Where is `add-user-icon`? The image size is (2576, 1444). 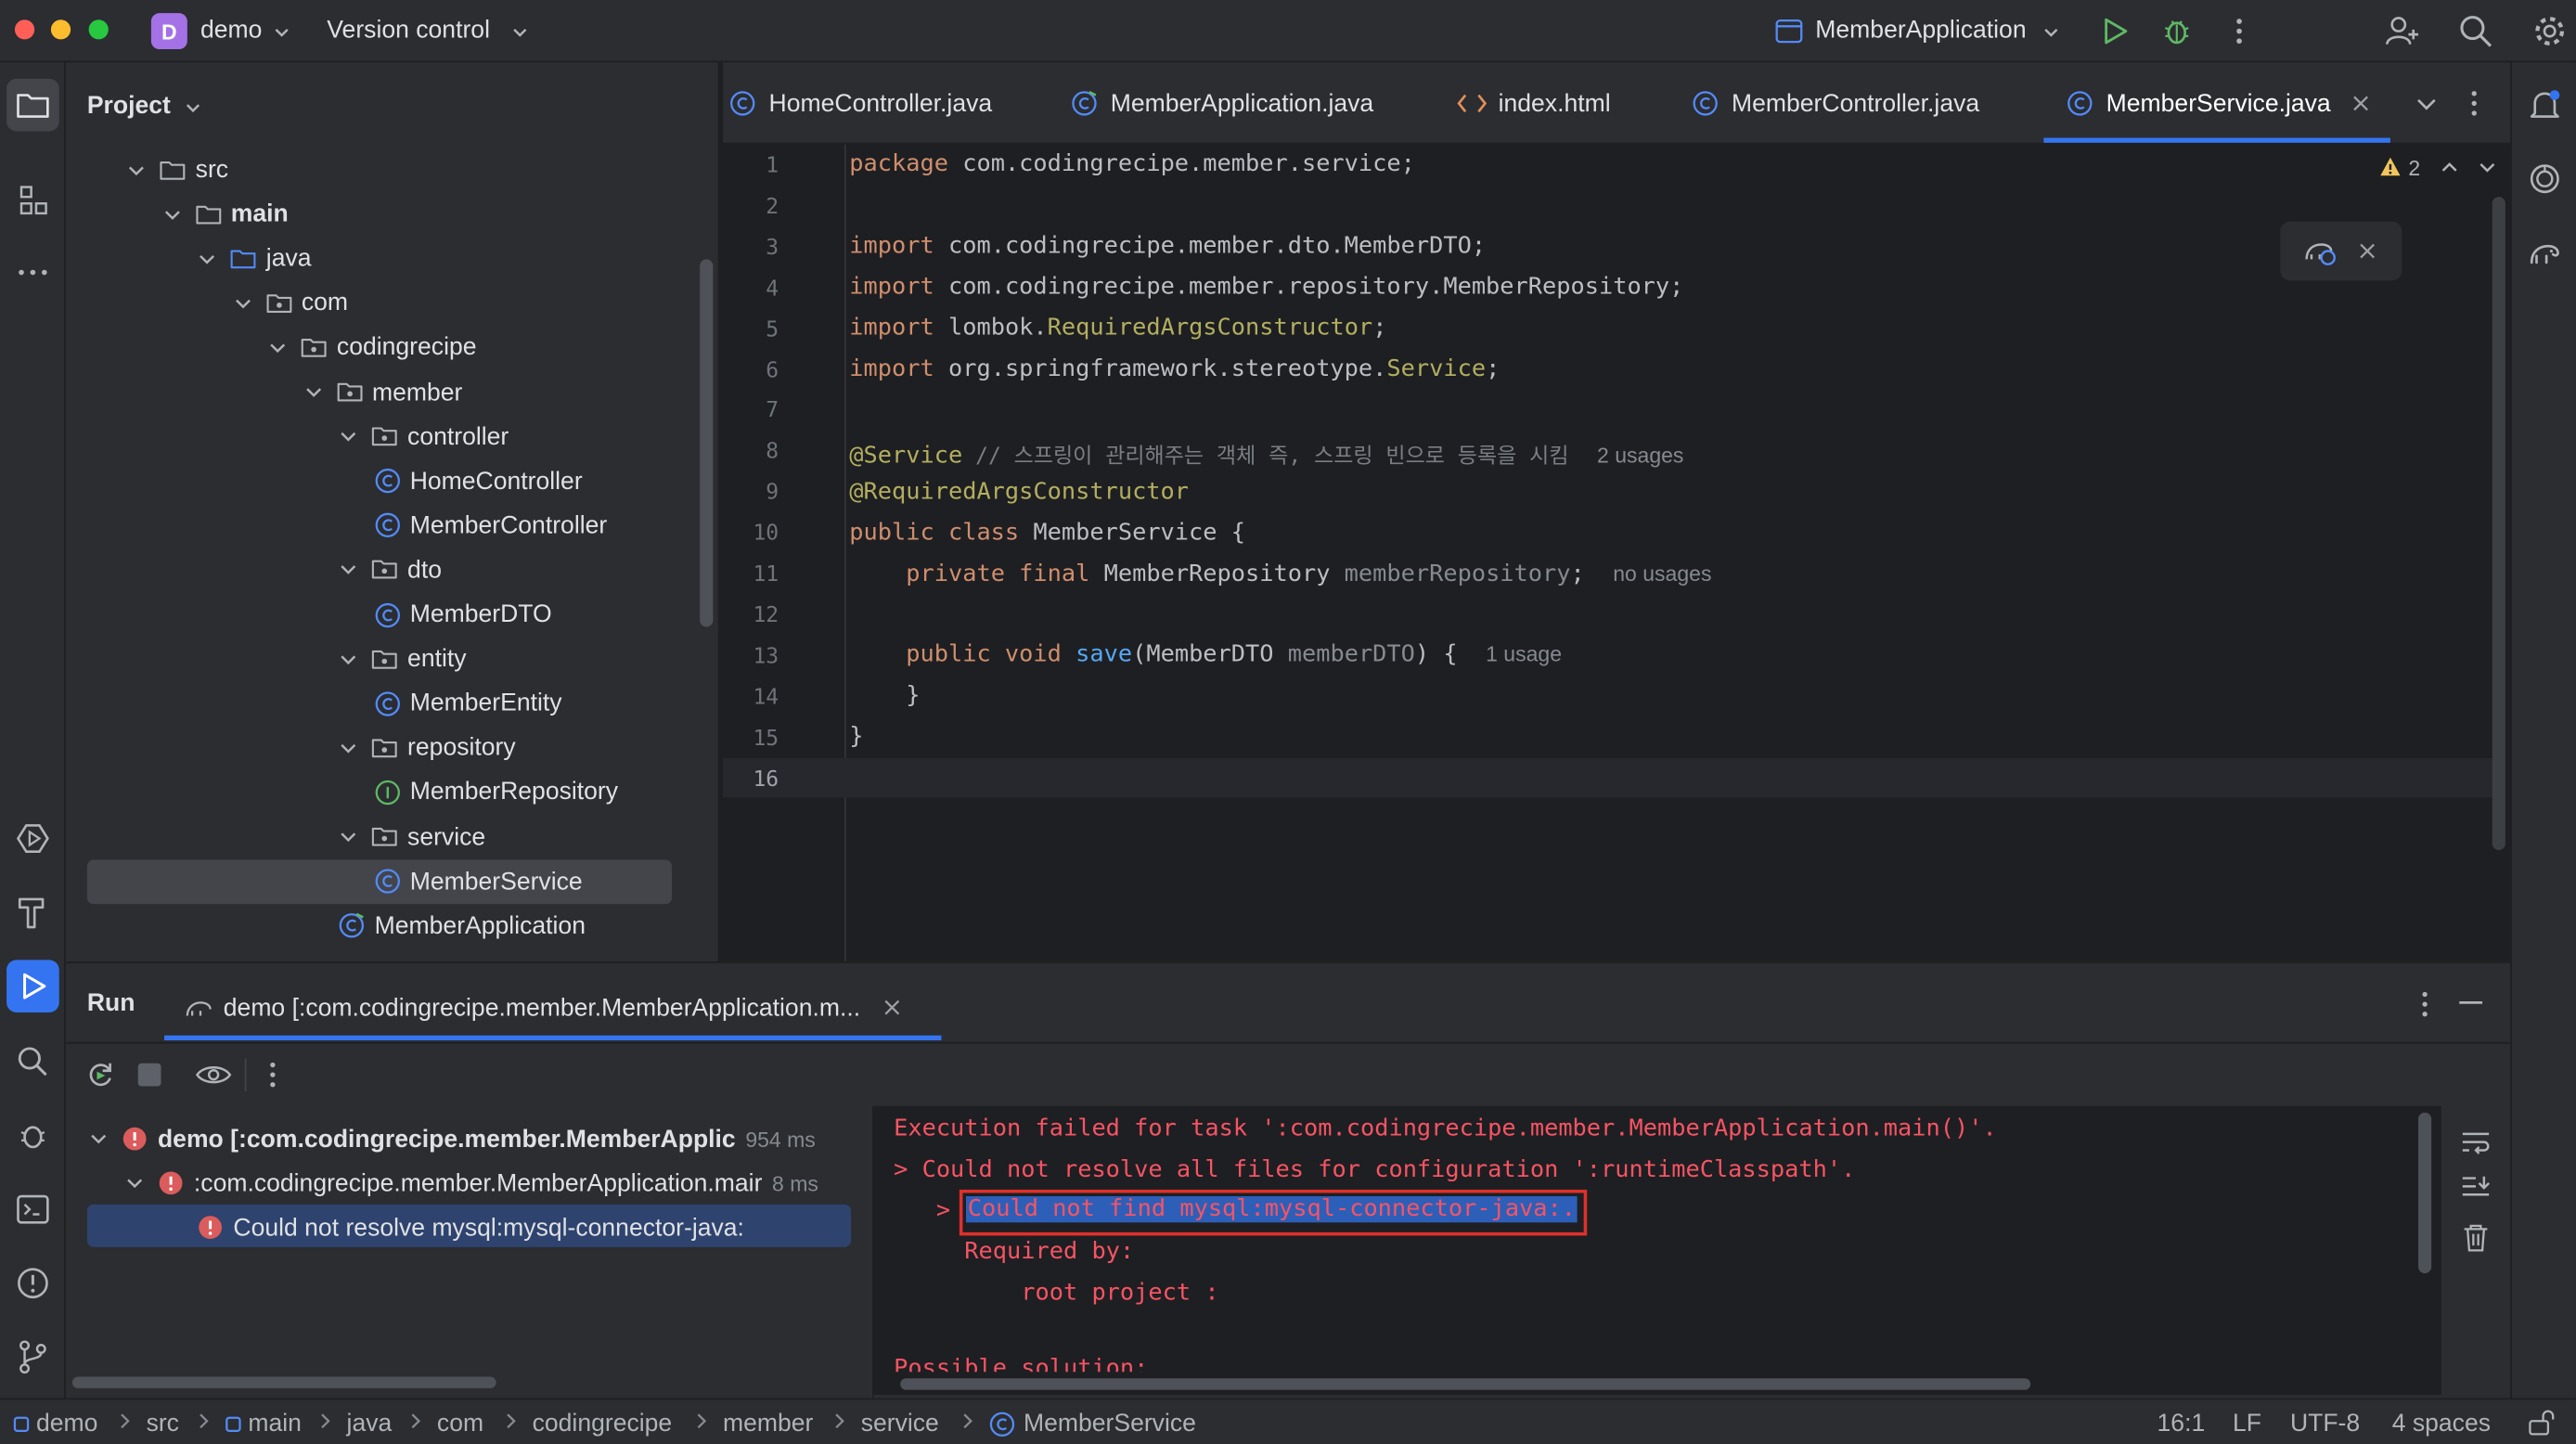 add-user-icon is located at coordinates (2402, 31).